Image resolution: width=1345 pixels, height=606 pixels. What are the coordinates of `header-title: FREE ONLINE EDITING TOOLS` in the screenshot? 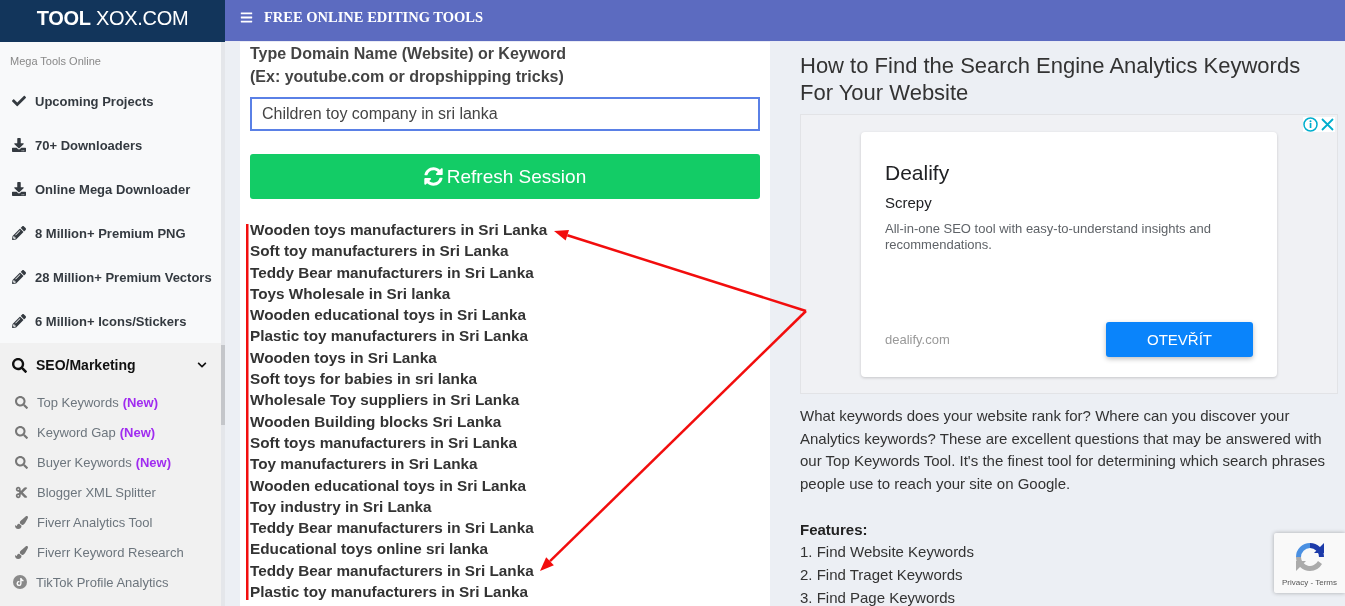 It's located at (374, 17).